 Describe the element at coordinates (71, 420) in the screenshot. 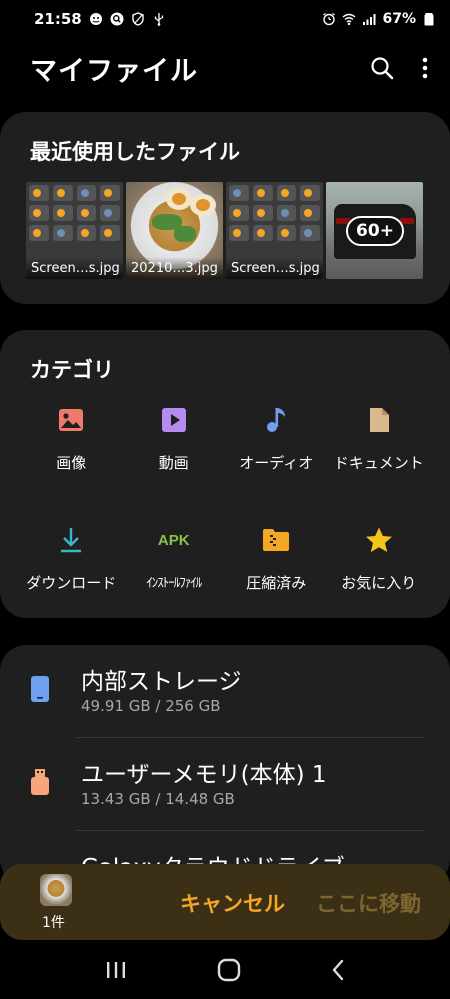

I see `image-icon` at that location.